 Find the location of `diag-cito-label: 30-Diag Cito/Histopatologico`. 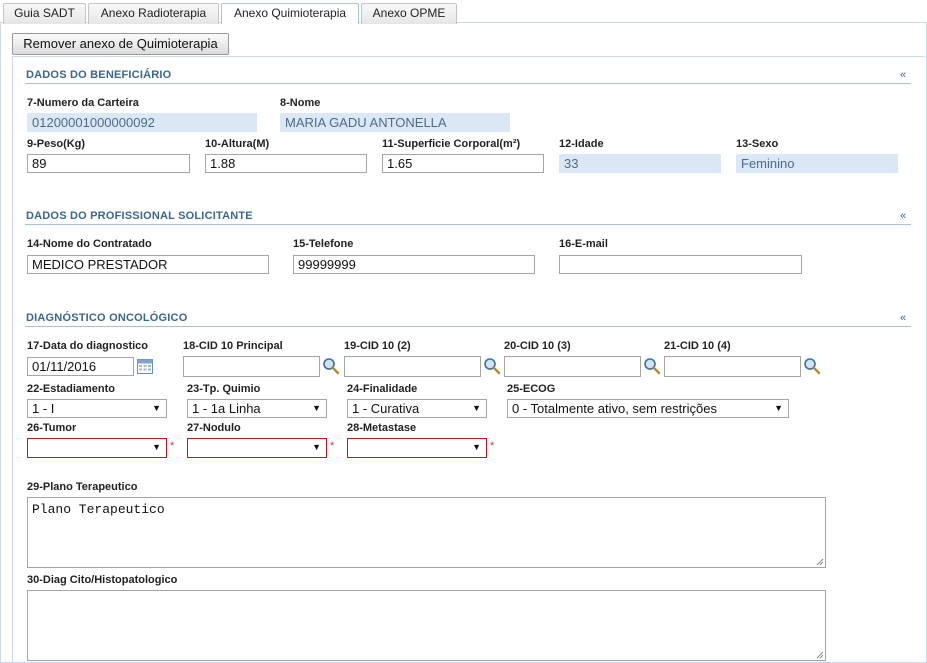

diag-cito-label: 30-Diag Cito/Histopatologico is located at coordinates (102, 580).